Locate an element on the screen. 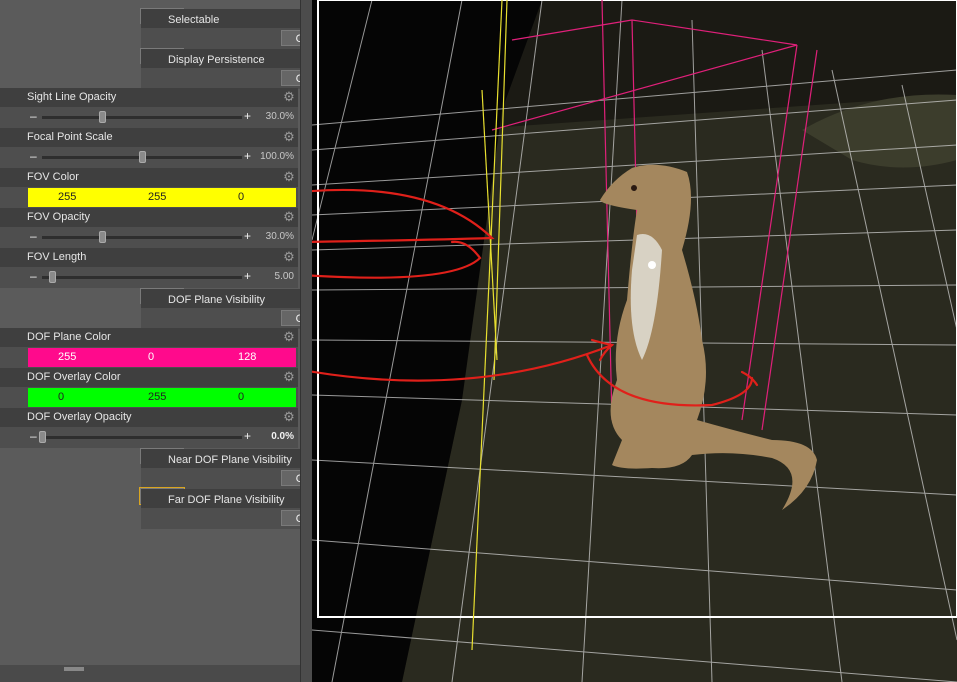 The height and width of the screenshot is (682, 957). property-display-persistence: Display Persistence⚙Off is located at coordinates (289, 68).